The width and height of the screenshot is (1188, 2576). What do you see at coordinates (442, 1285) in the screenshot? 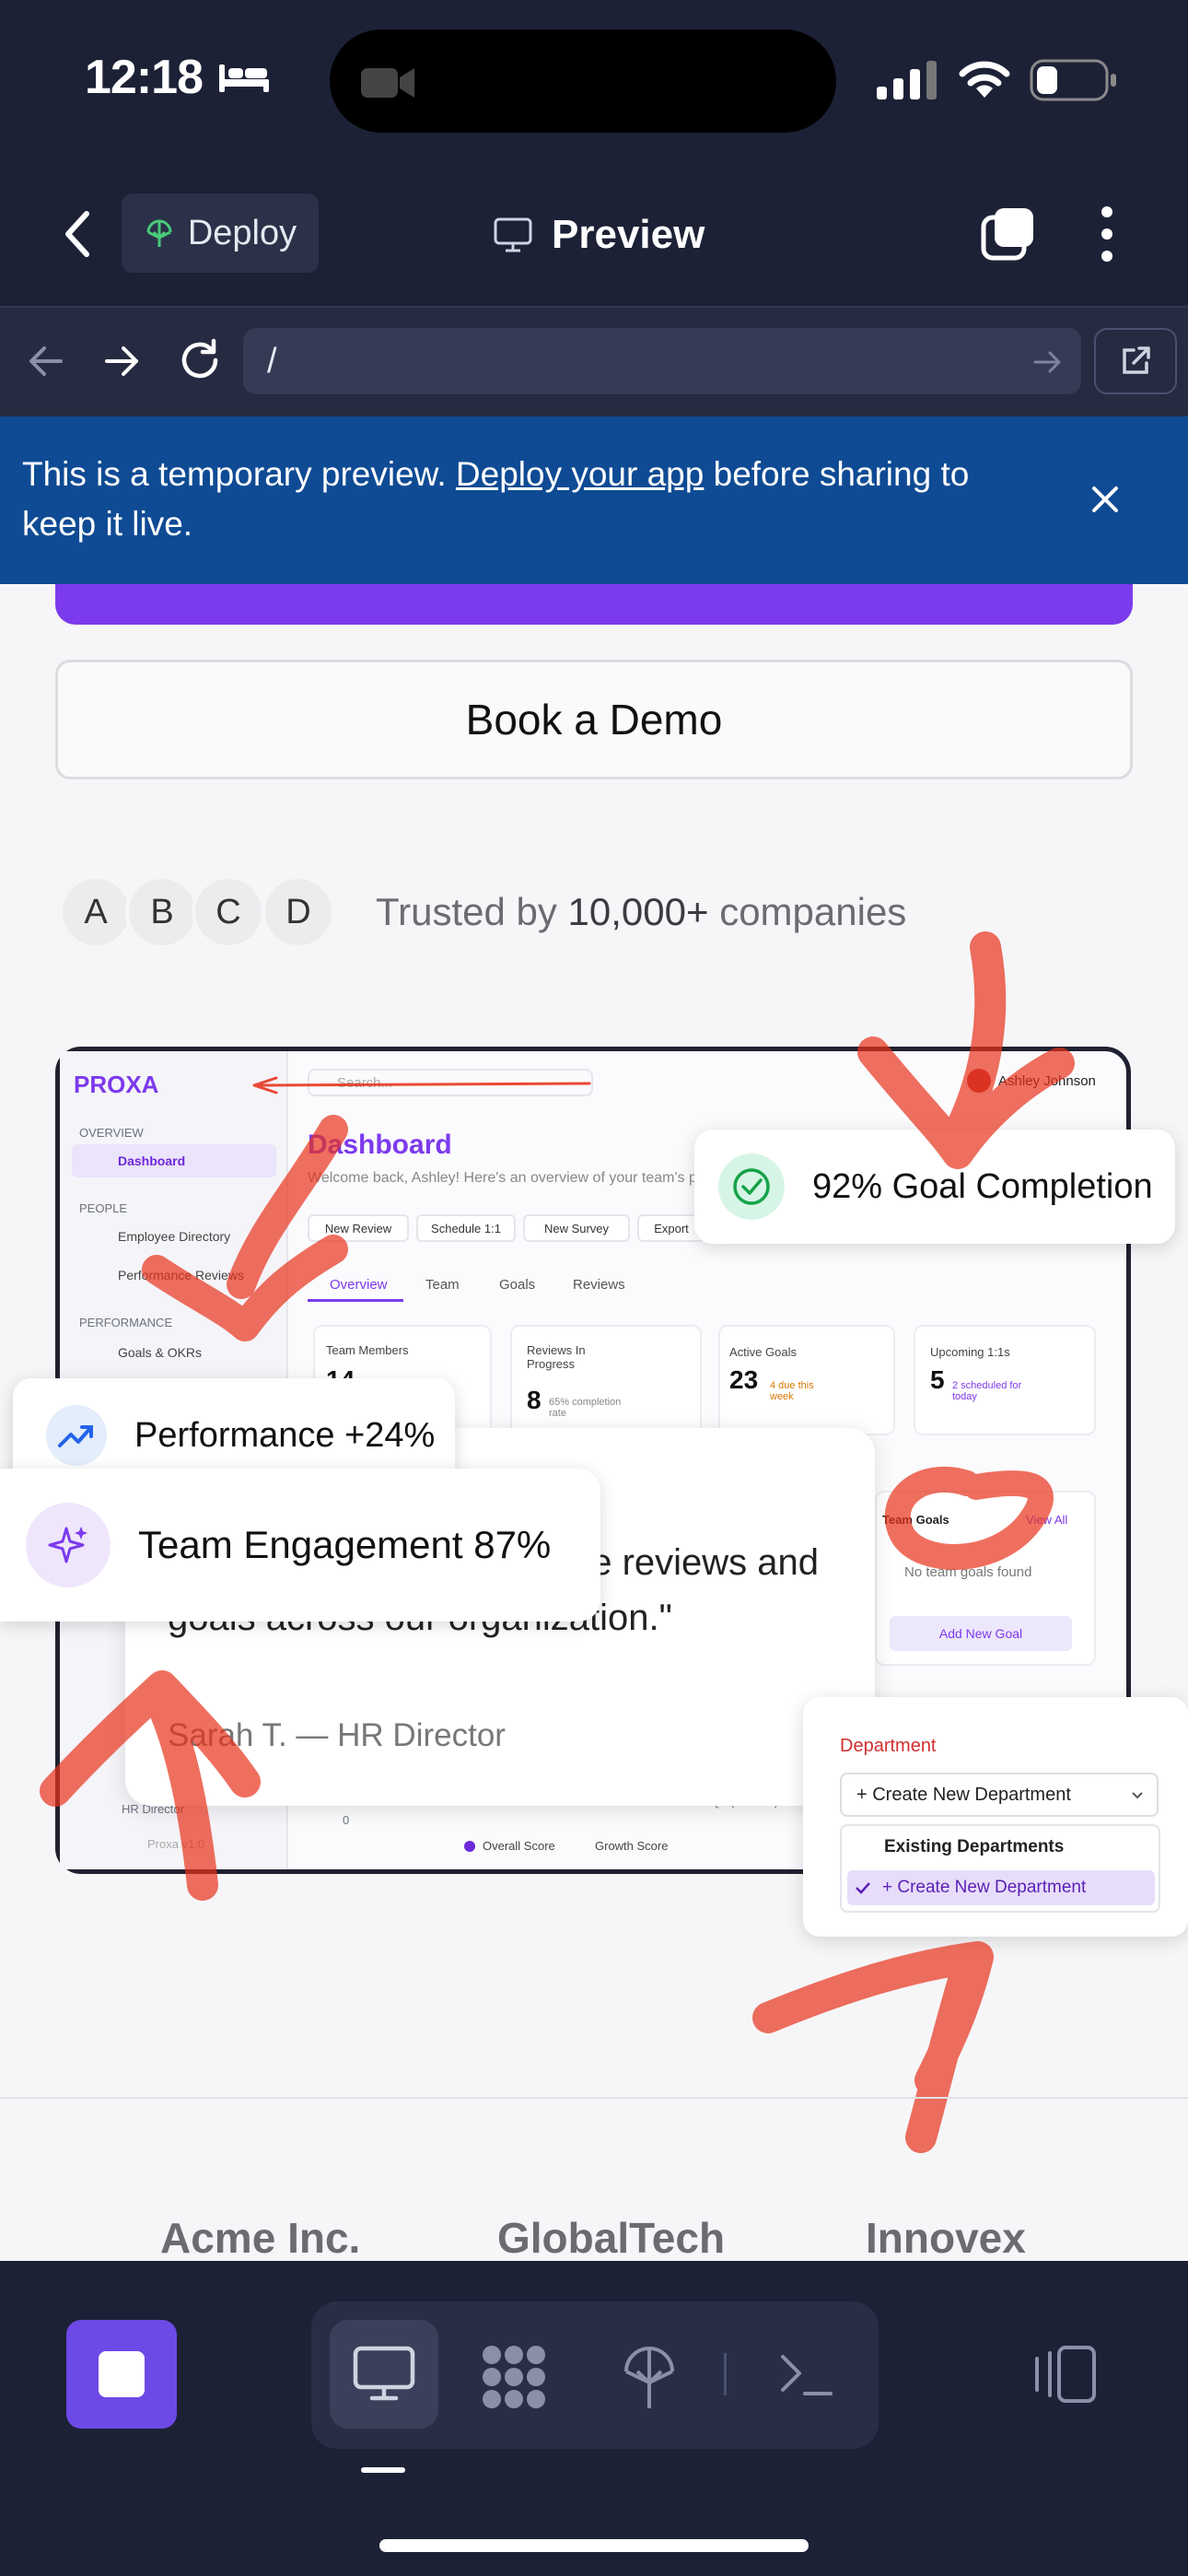
I see `tab-team: Team` at bounding box center [442, 1285].